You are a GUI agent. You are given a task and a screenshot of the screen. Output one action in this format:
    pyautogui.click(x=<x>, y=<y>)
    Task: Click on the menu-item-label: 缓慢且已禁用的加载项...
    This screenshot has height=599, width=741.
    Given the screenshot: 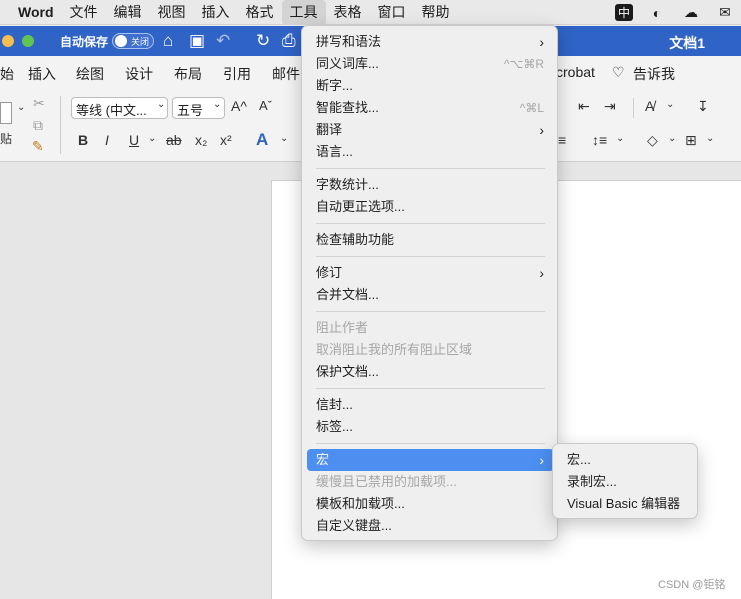 What is the action you would take?
    pyautogui.click(x=386, y=481)
    